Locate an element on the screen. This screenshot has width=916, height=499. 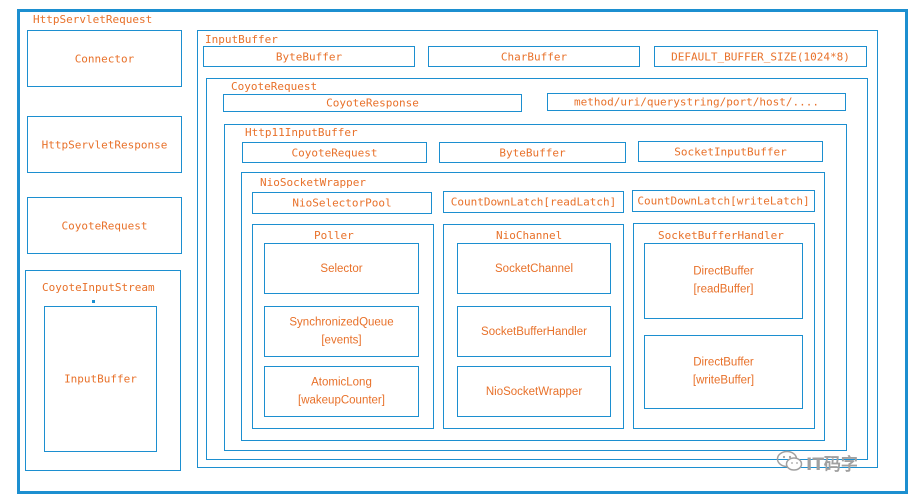
atomic-long-field: [wakeupCounter] is located at coordinates (341, 400).